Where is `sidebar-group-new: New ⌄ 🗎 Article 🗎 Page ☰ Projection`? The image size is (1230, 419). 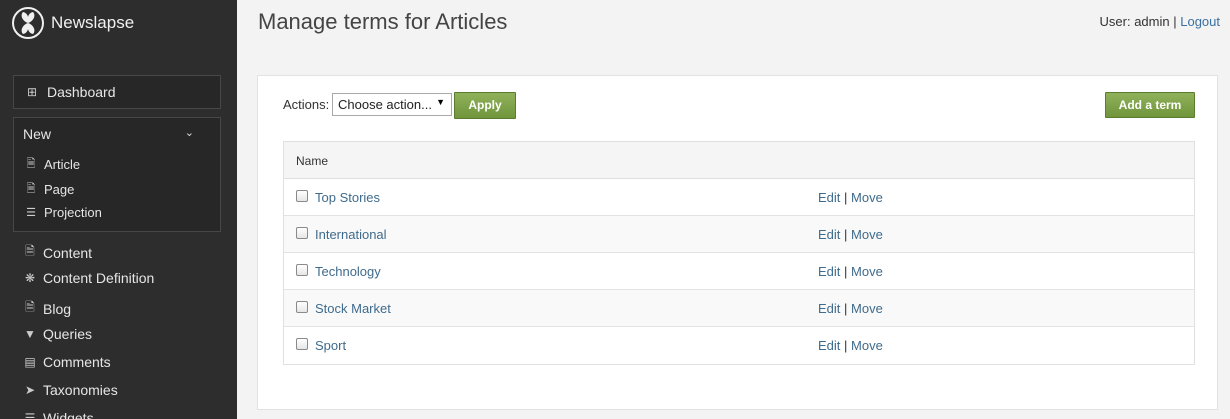
sidebar-group-new: New ⌄ 🗎 Article 🗎 Page ☰ Projection is located at coordinates (117, 174).